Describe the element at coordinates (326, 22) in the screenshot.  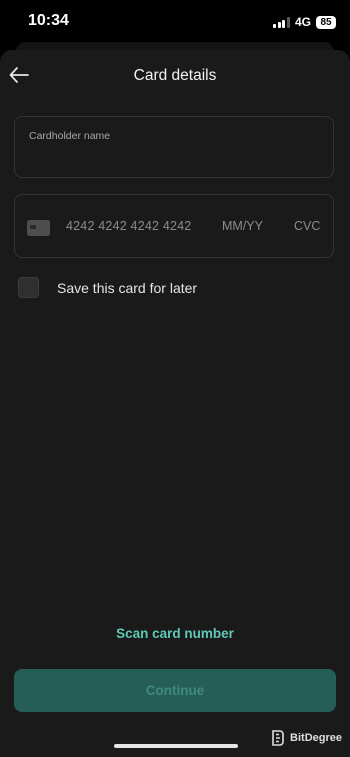
I see `battery-icon: 85` at that location.